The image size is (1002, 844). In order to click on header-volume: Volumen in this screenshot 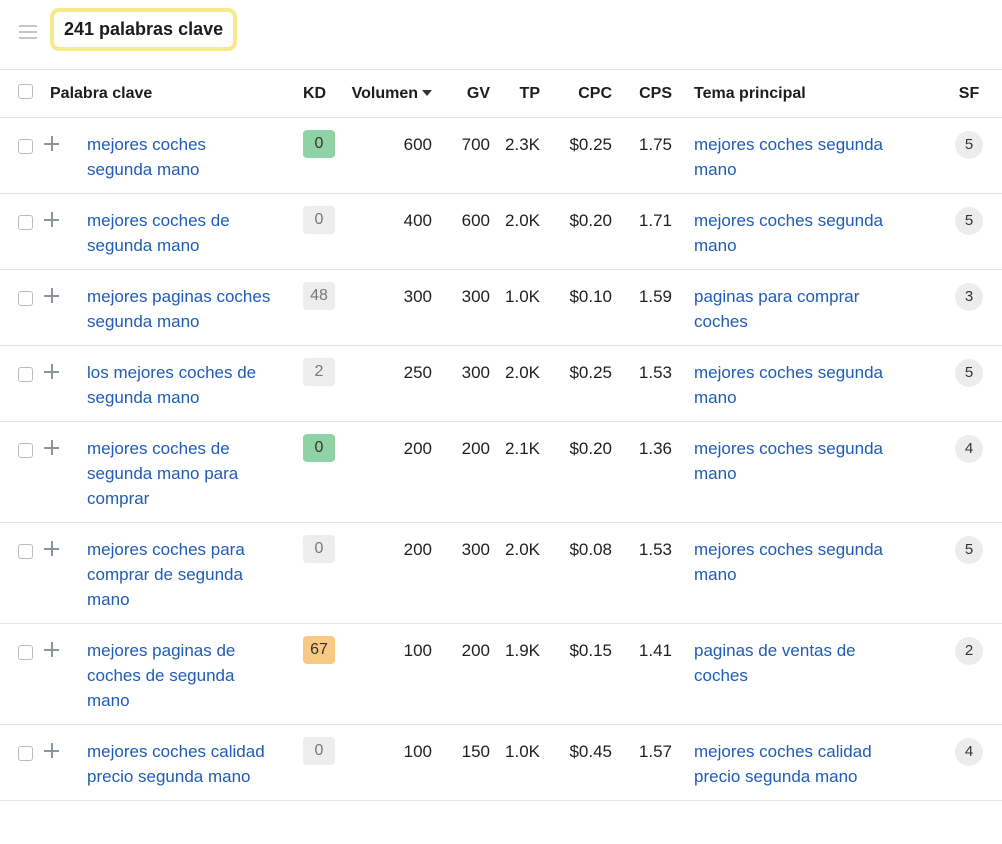, I will do `click(391, 94)`.